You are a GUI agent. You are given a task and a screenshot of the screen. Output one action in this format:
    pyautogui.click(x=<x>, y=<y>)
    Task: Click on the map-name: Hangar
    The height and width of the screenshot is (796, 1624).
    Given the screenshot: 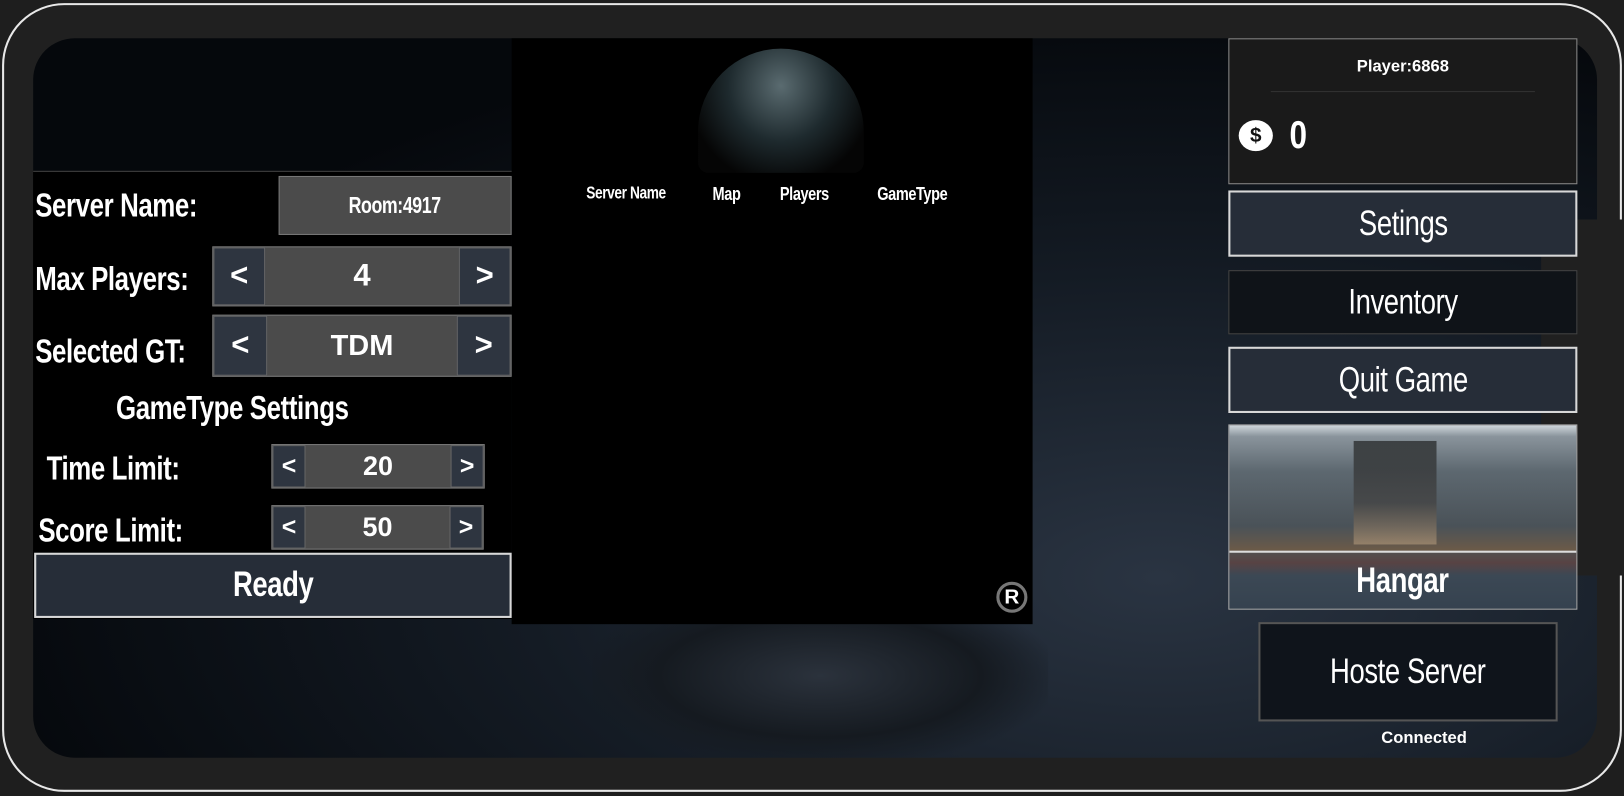 What is the action you would take?
    pyautogui.click(x=1403, y=579)
    